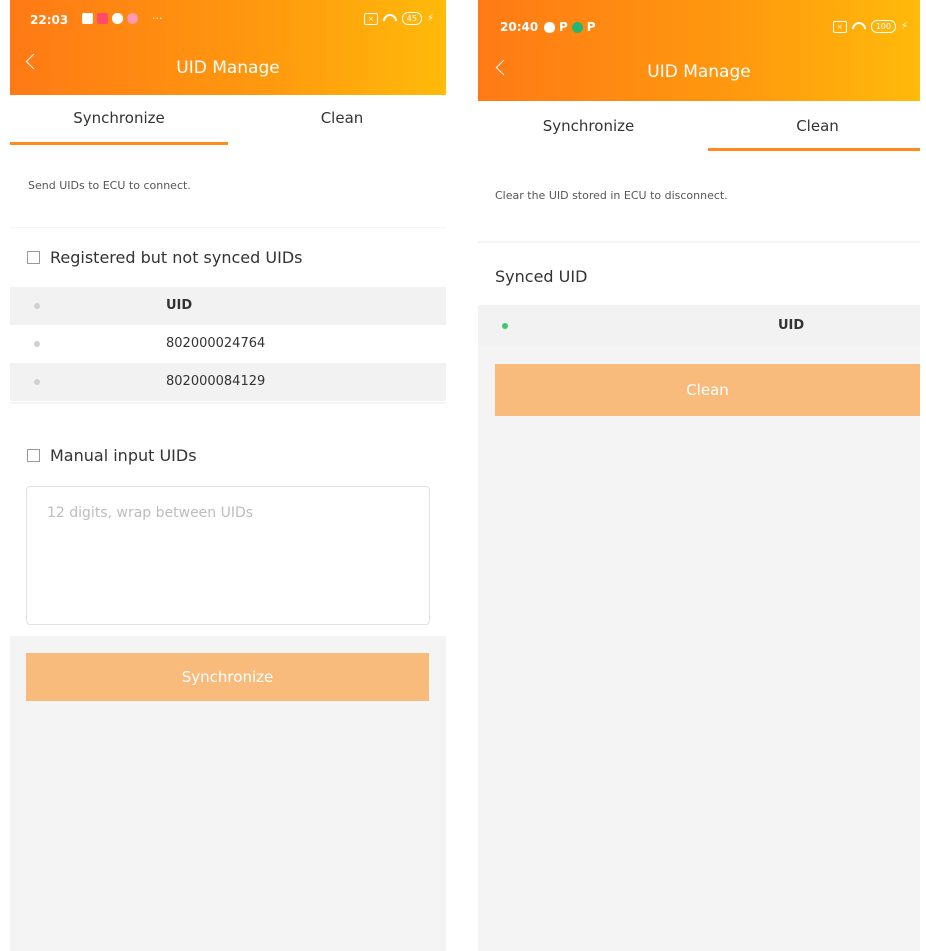 Image resolution: width=926 pixels, height=951 pixels. What do you see at coordinates (411, 18) in the screenshot?
I see `battery-icon: 45` at bounding box center [411, 18].